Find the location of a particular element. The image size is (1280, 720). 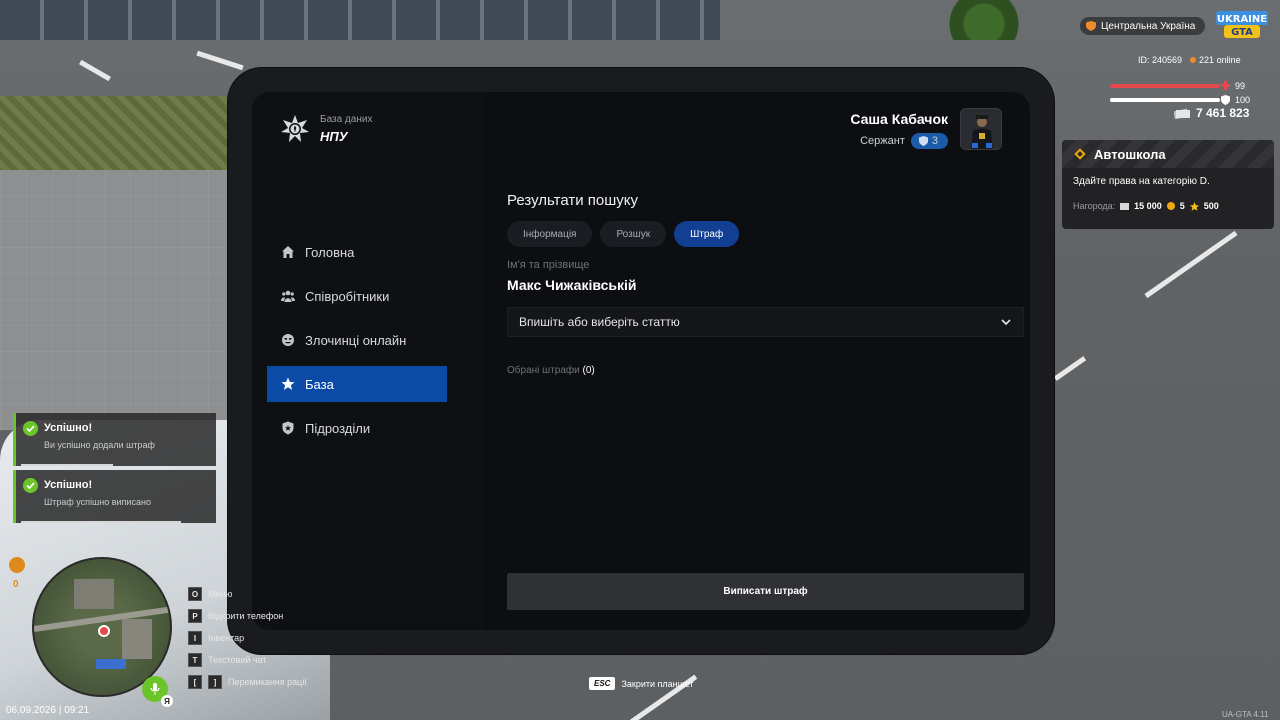

selected-fines: Обрані штрафи (0) is located at coordinates (765, 370).